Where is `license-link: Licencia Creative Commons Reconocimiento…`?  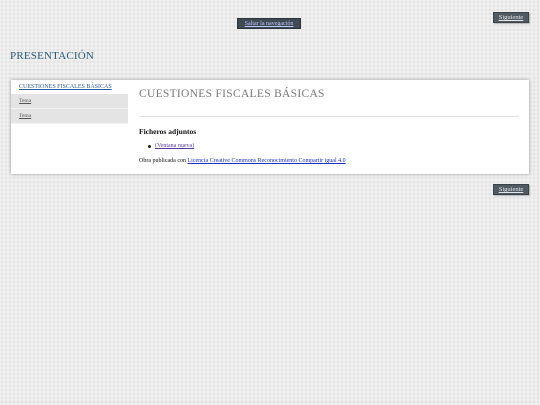 license-link: Licencia Creative Commons Reconocimiento… is located at coordinates (266, 161).